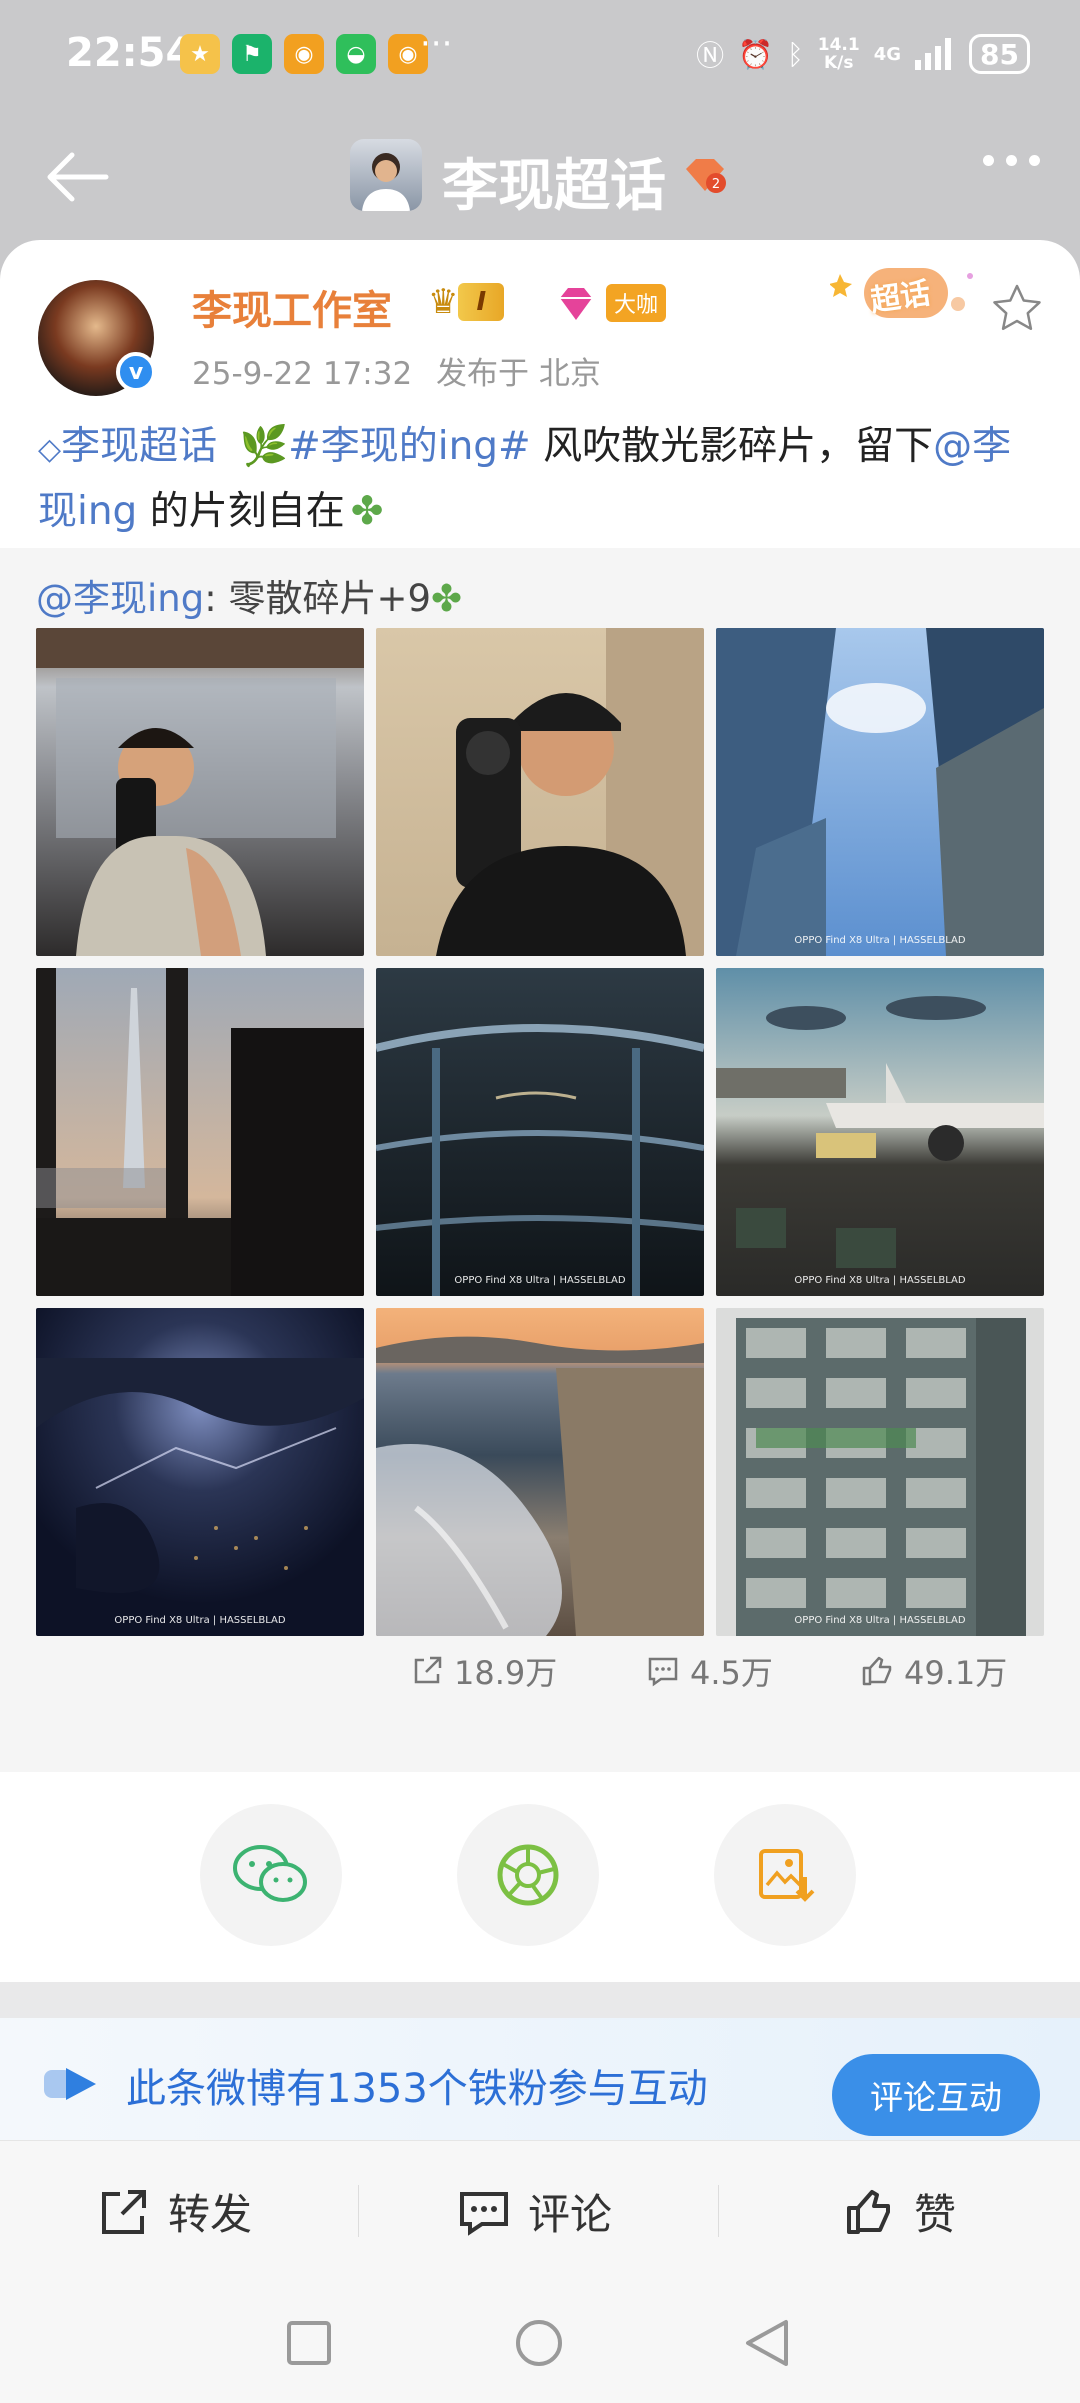  I want to click on game-app-icon: ★, so click(200, 54).